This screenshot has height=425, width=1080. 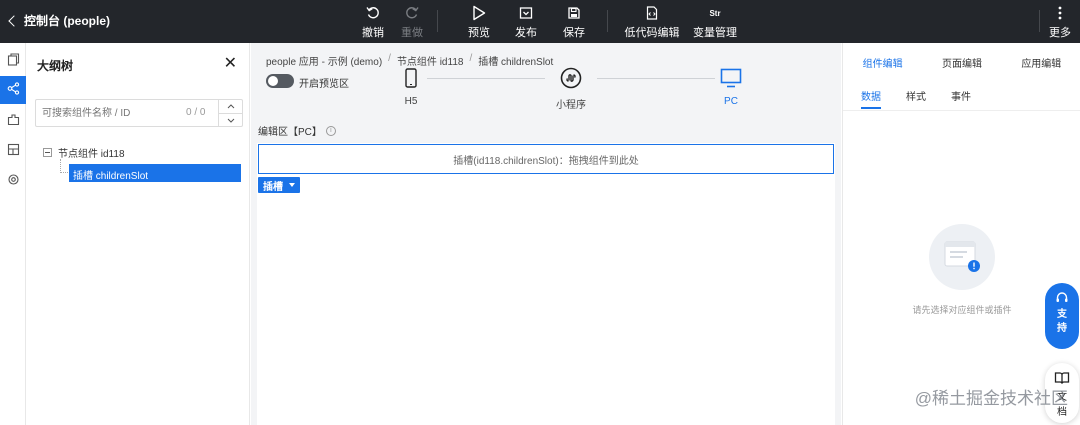 I want to click on book-icon, so click(x=1062, y=378).